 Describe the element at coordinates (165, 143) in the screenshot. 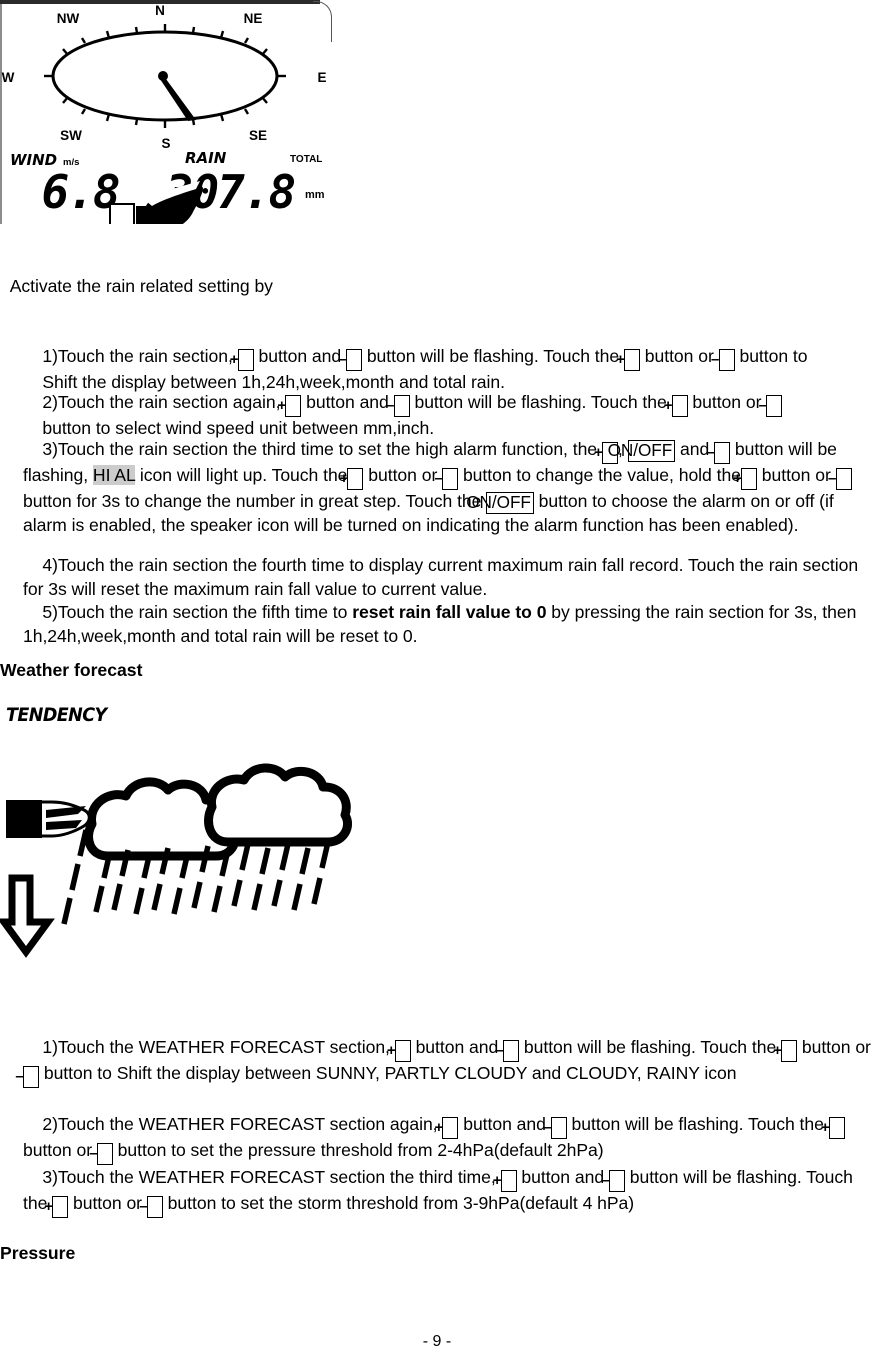

I see `svg-text: S` at that location.